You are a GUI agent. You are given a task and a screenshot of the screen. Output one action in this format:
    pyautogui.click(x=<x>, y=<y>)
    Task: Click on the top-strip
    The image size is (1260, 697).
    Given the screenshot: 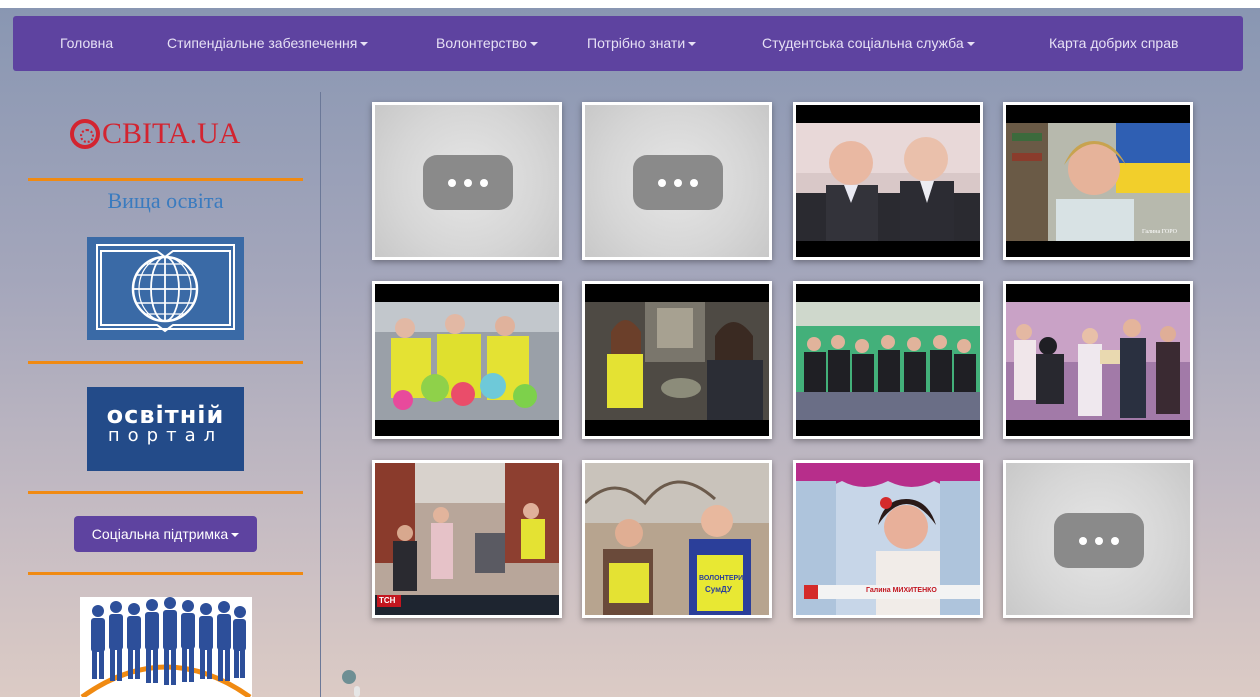 What is the action you would take?
    pyautogui.click(x=630, y=4)
    